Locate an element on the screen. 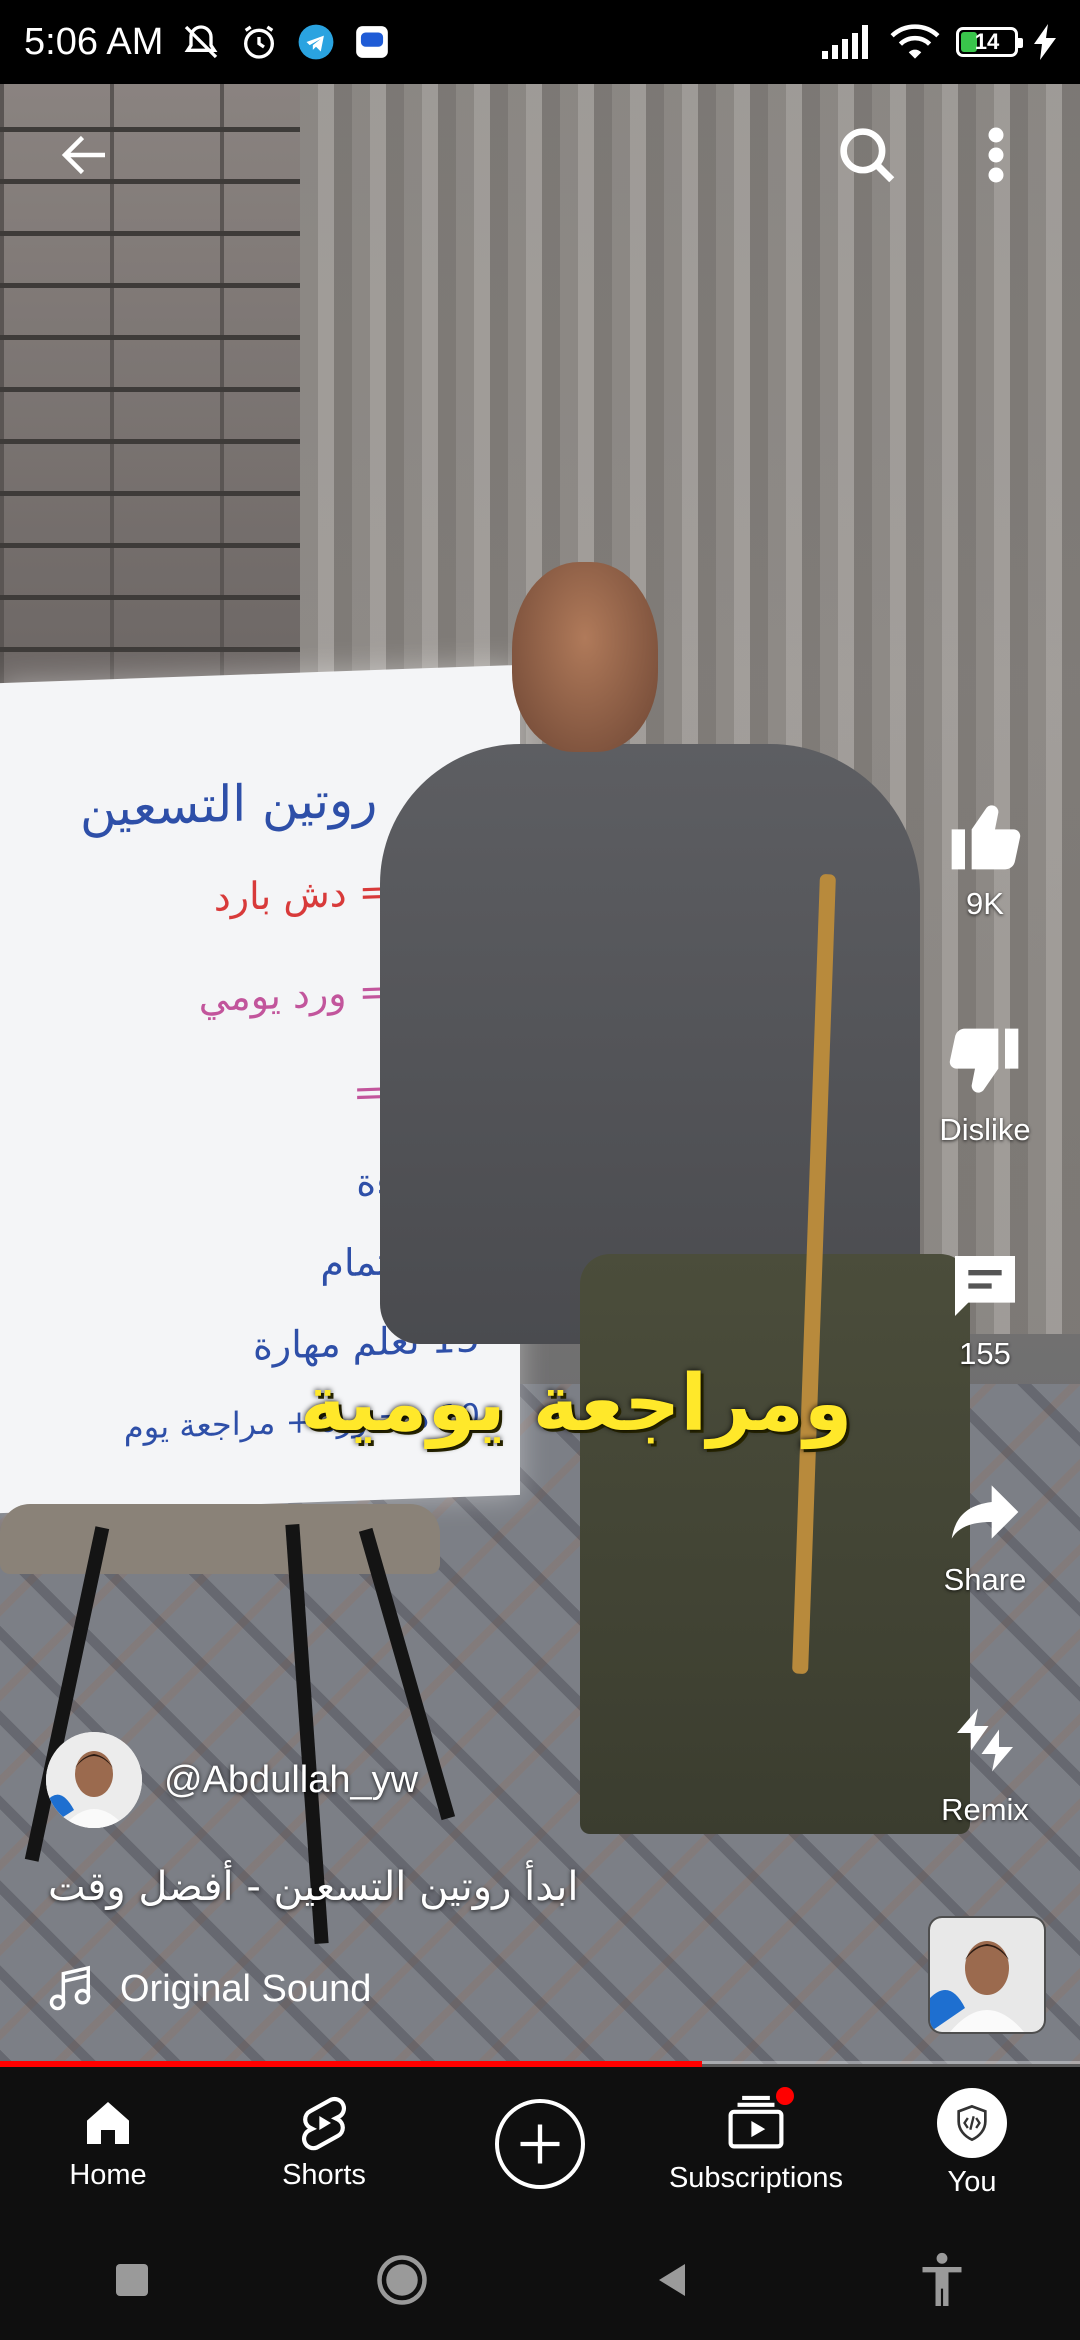 The width and height of the screenshot is (1080, 2340). share-label: Share is located at coordinates (985, 1579).